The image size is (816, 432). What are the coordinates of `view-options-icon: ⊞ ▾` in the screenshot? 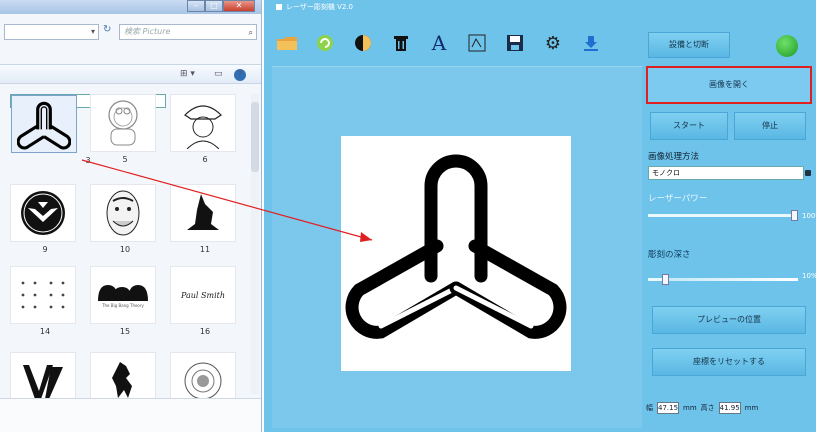 It's located at (187, 74).